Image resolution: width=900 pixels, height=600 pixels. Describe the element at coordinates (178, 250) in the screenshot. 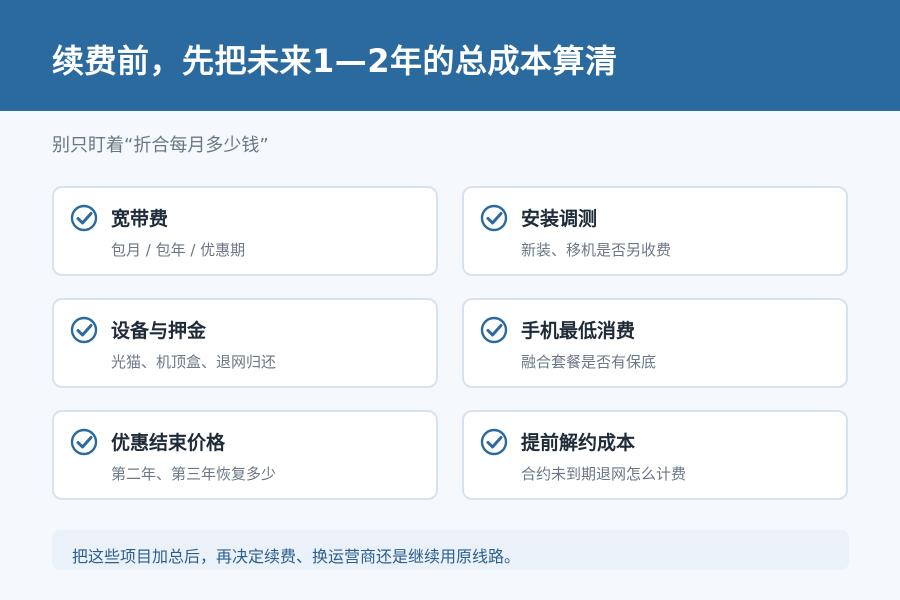

I see `card-description: 包月 / 包年 / 优惠期` at that location.